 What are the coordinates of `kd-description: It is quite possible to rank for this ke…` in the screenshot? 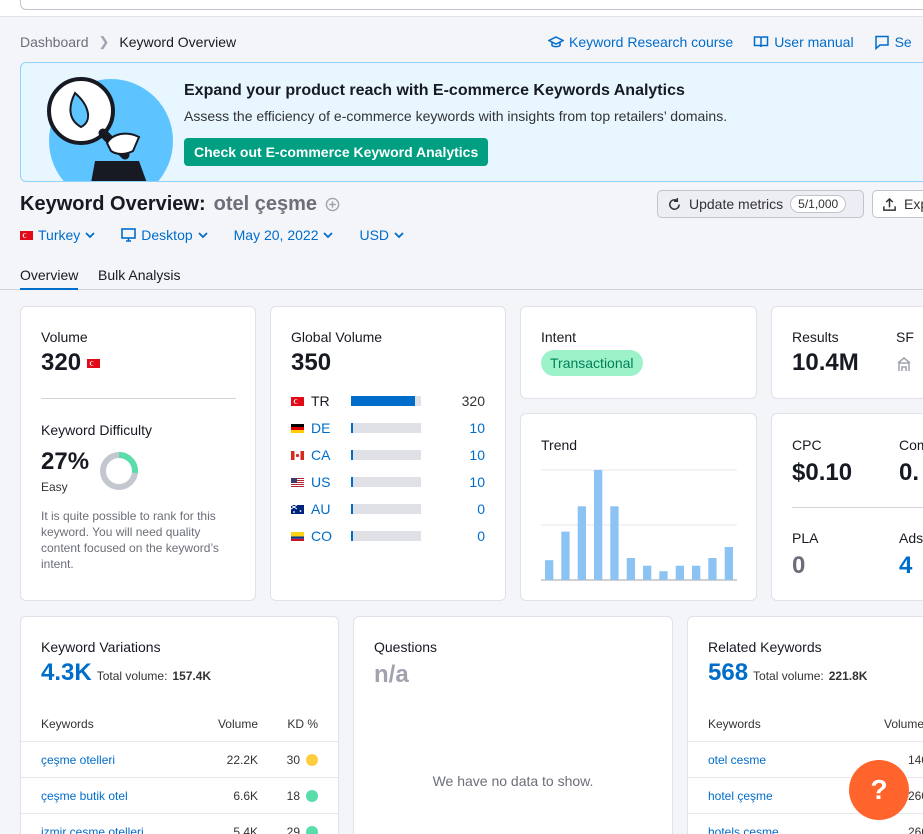 It's located at (130, 540).